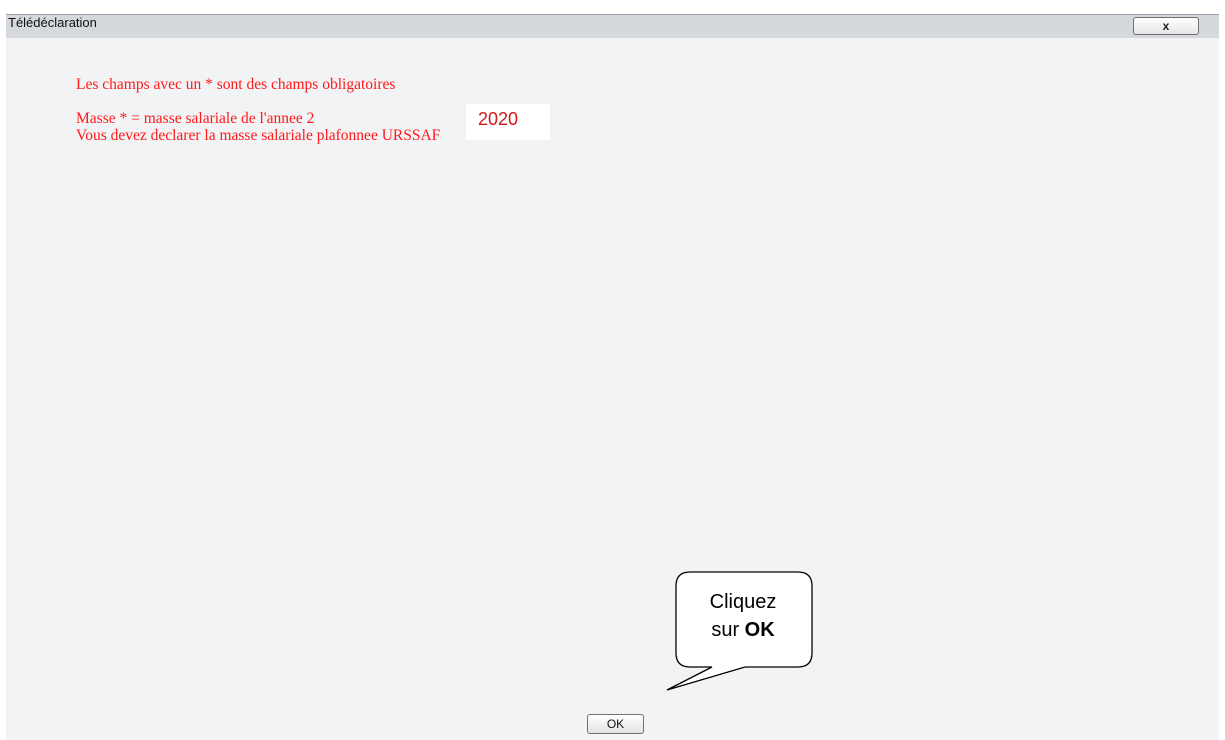  What do you see at coordinates (743, 602) in the screenshot?
I see `callout-line-1: Cliquez` at bounding box center [743, 602].